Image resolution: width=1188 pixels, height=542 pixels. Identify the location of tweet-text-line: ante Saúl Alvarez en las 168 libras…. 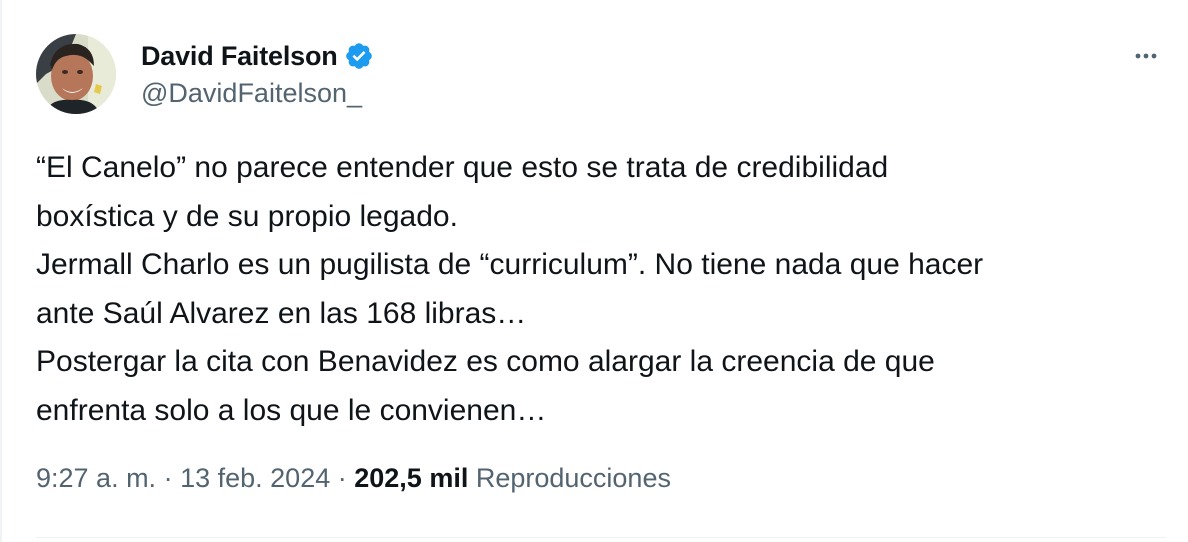
(281, 313).